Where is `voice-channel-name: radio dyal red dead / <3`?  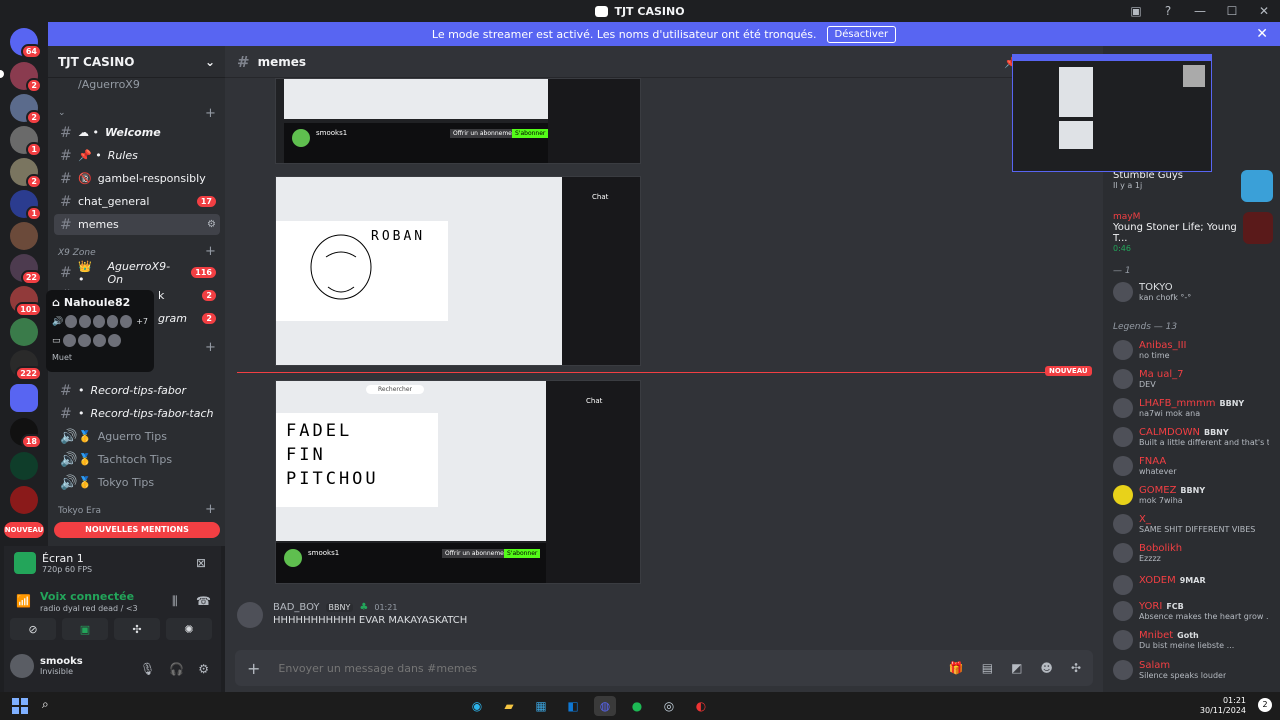
voice-channel-name: radio dyal red dead / <3 is located at coordinates (89, 608).